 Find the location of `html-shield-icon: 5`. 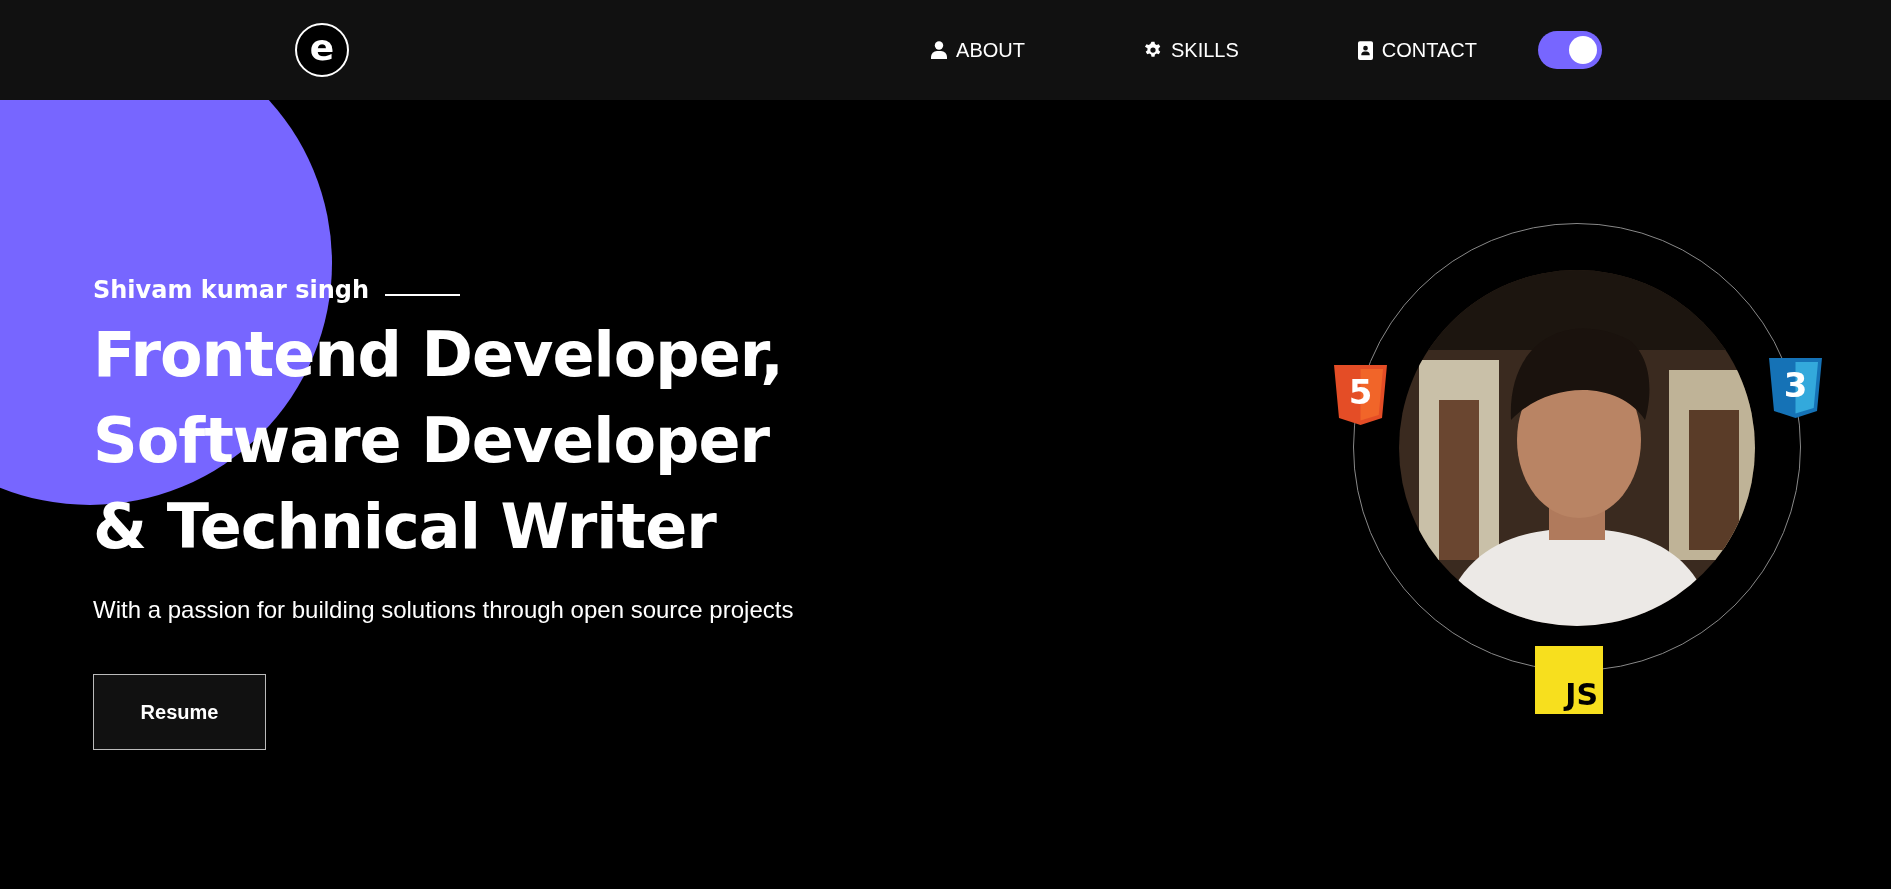

html-shield-icon: 5 is located at coordinates (1360, 395).